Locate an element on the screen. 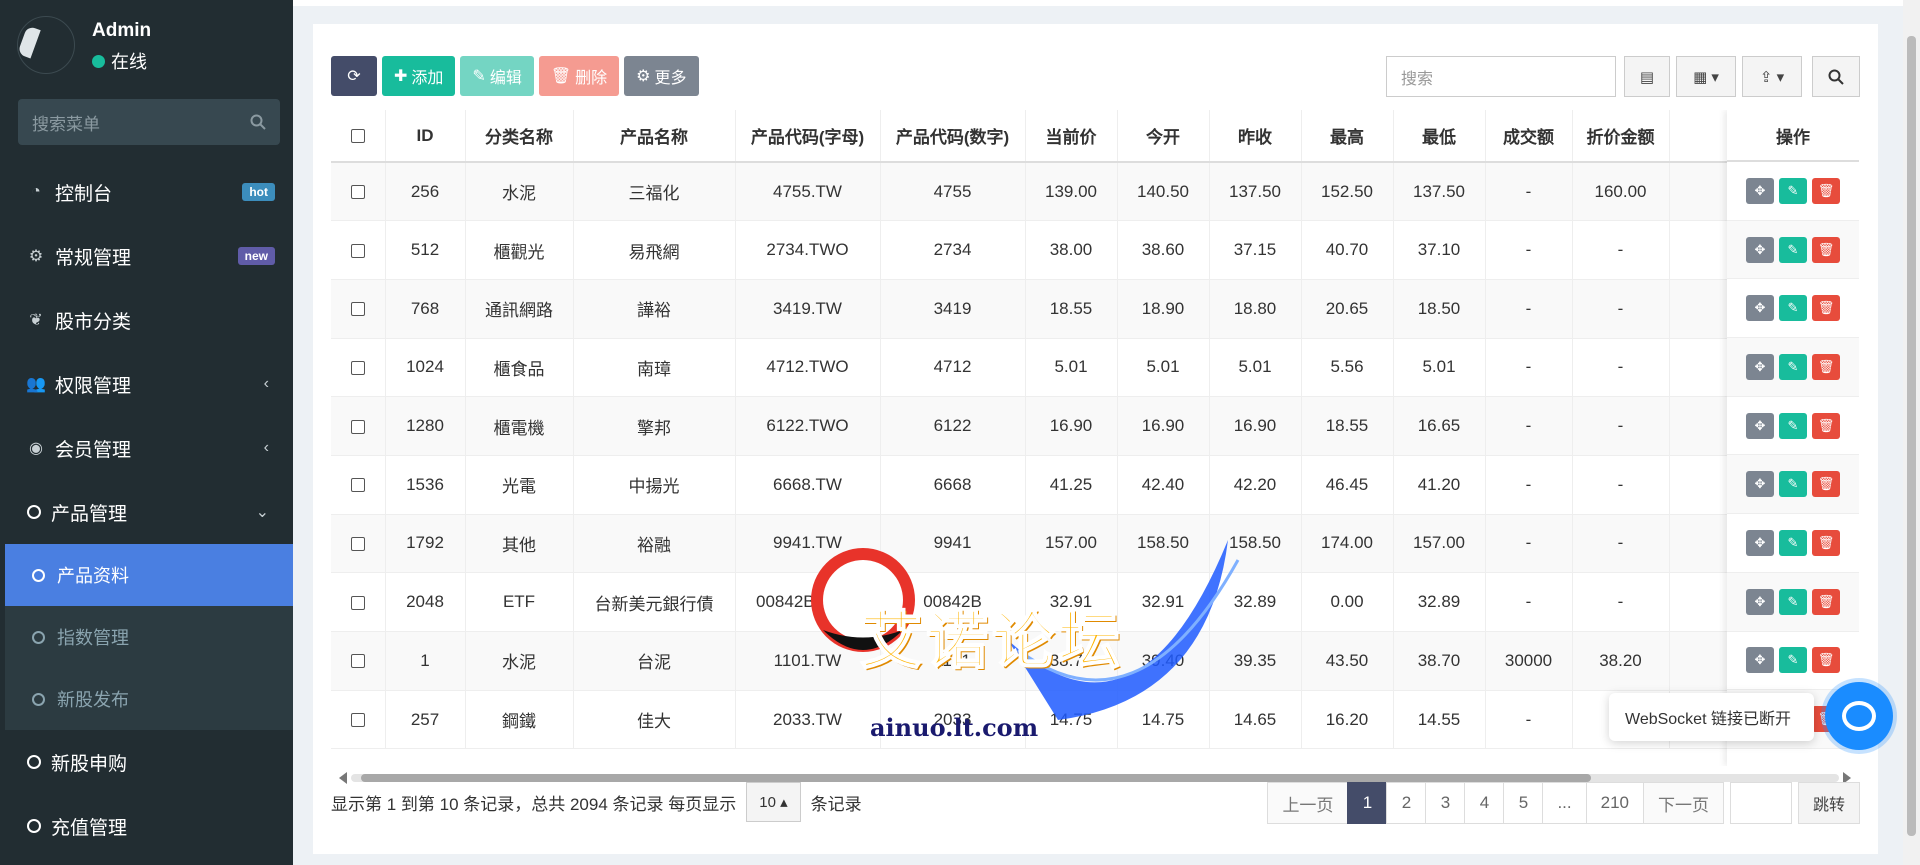  column-header: 最低 is located at coordinates (1439, 136).